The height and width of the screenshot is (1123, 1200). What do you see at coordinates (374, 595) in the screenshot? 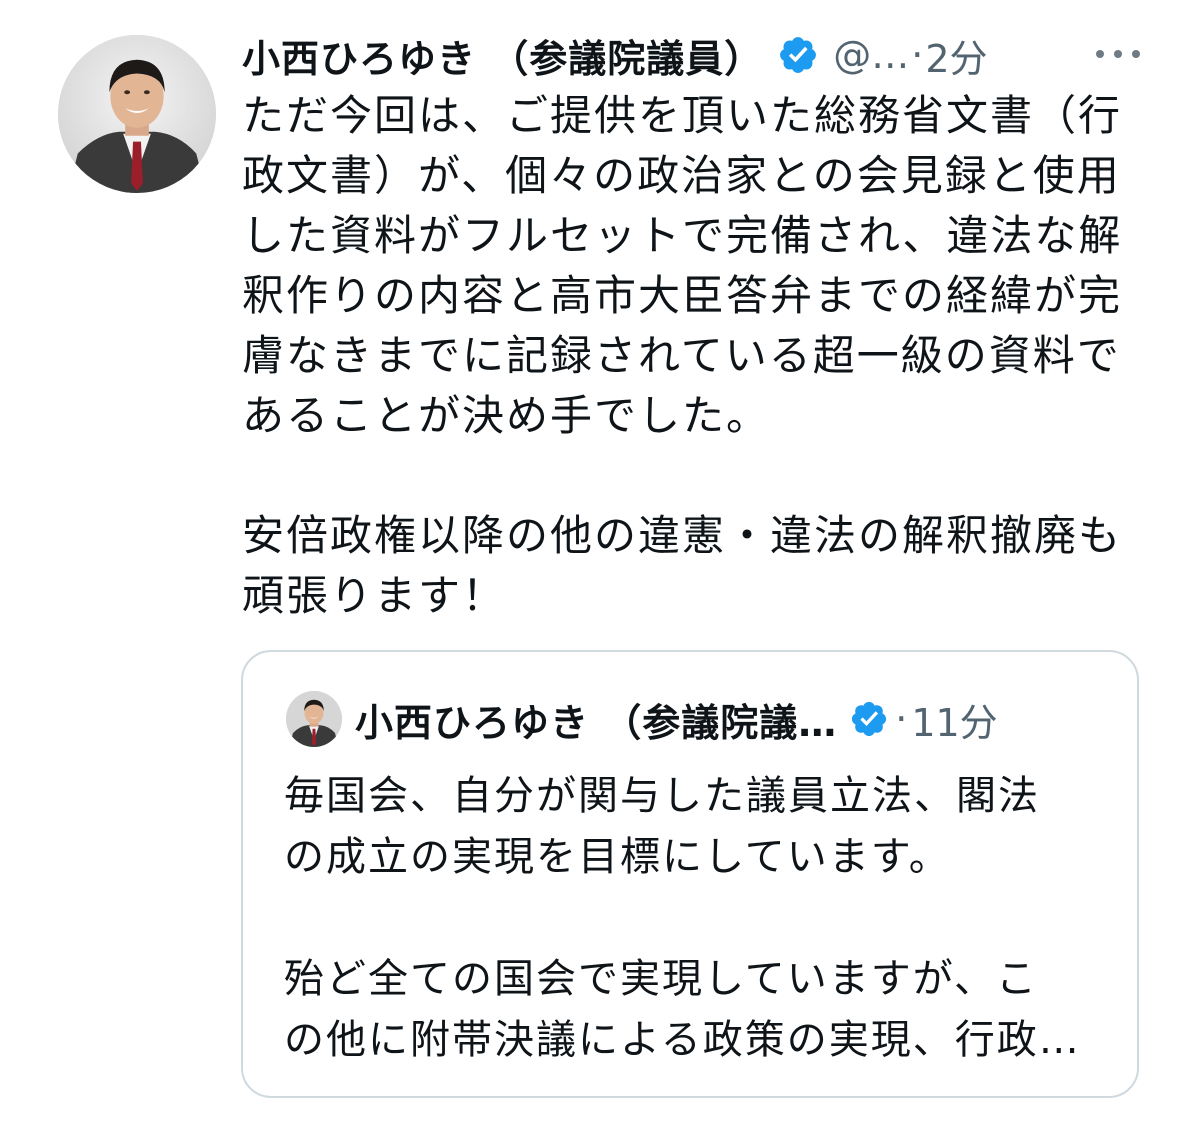
I see `tweet-text-line: 頑張ります！` at bounding box center [374, 595].